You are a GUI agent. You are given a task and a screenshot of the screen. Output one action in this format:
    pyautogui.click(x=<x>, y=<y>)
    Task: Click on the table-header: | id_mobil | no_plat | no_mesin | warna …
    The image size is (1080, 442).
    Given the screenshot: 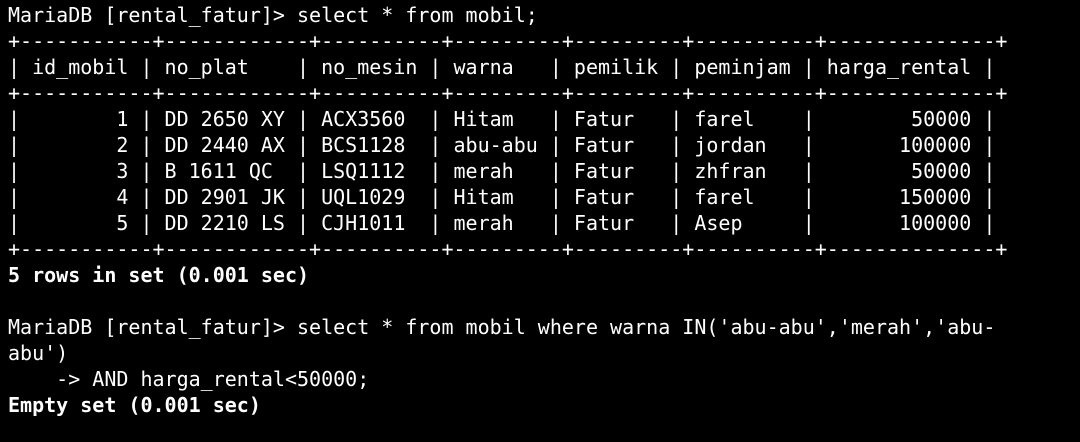 What is the action you would take?
    pyautogui.click(x=502, y=67)
    